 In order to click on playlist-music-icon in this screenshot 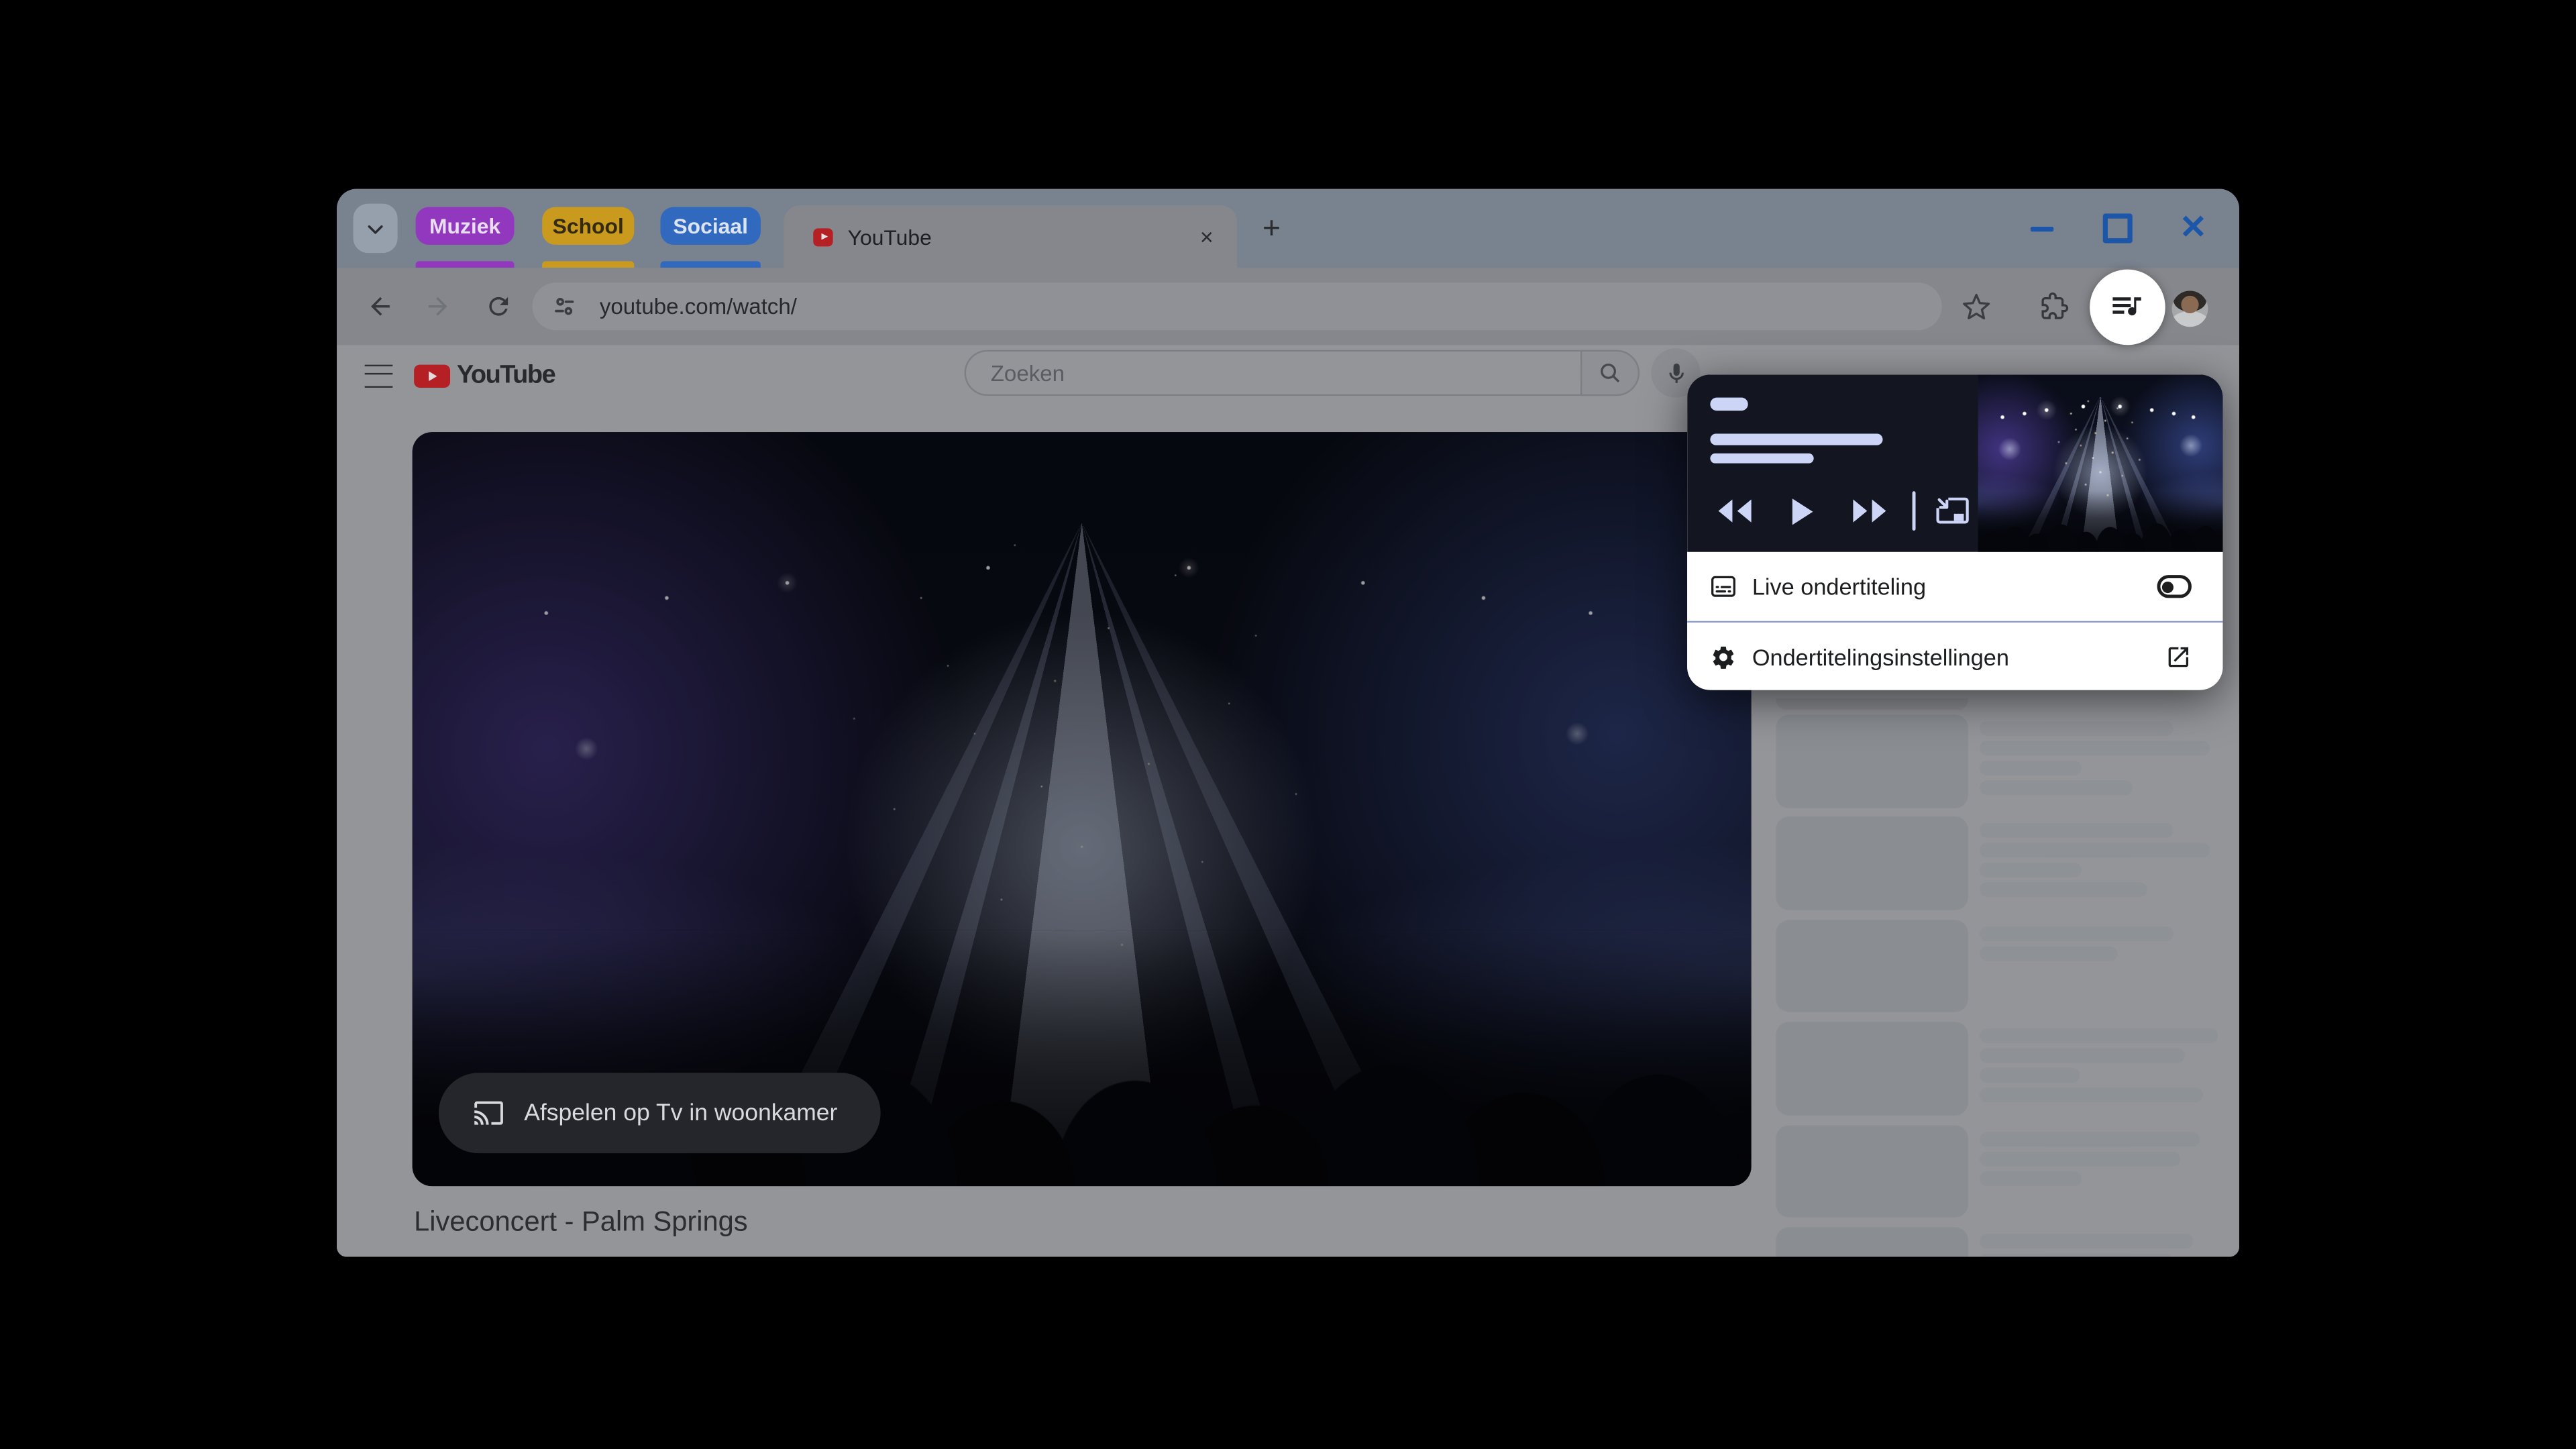, I will do `click(2127, 306)`.